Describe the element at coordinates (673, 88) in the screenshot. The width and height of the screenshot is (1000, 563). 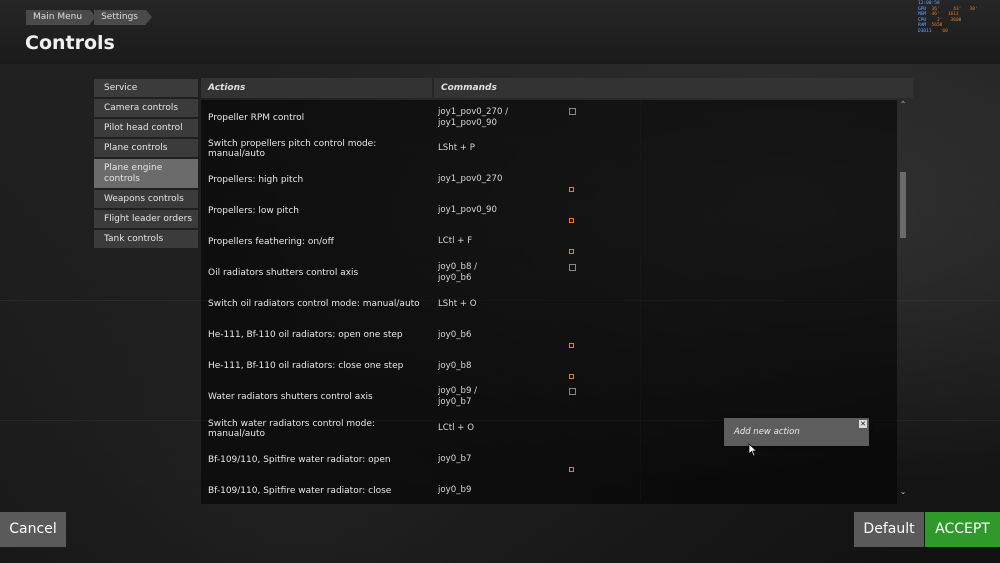
I see `commands-column-header: Commands` at that location.